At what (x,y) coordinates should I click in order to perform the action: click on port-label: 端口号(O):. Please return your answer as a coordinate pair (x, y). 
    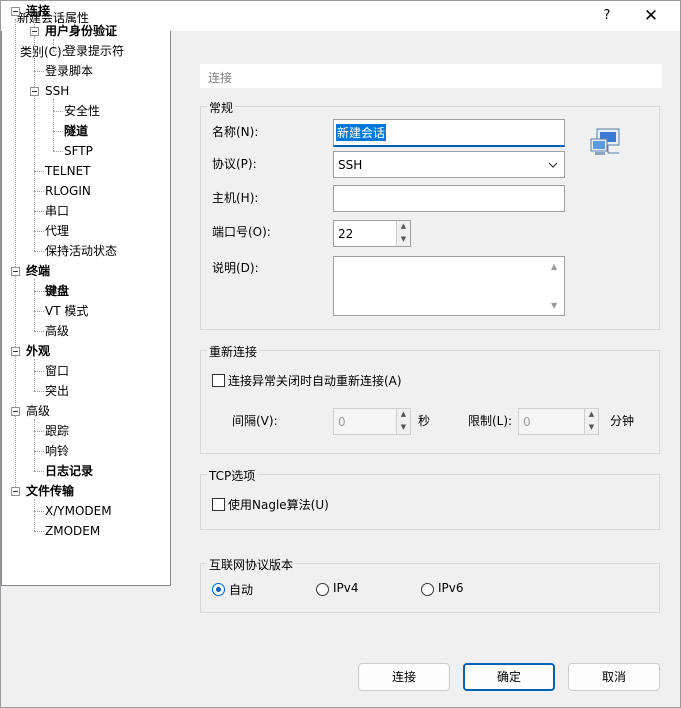
    Looking at the image, I should click on (241, 232).